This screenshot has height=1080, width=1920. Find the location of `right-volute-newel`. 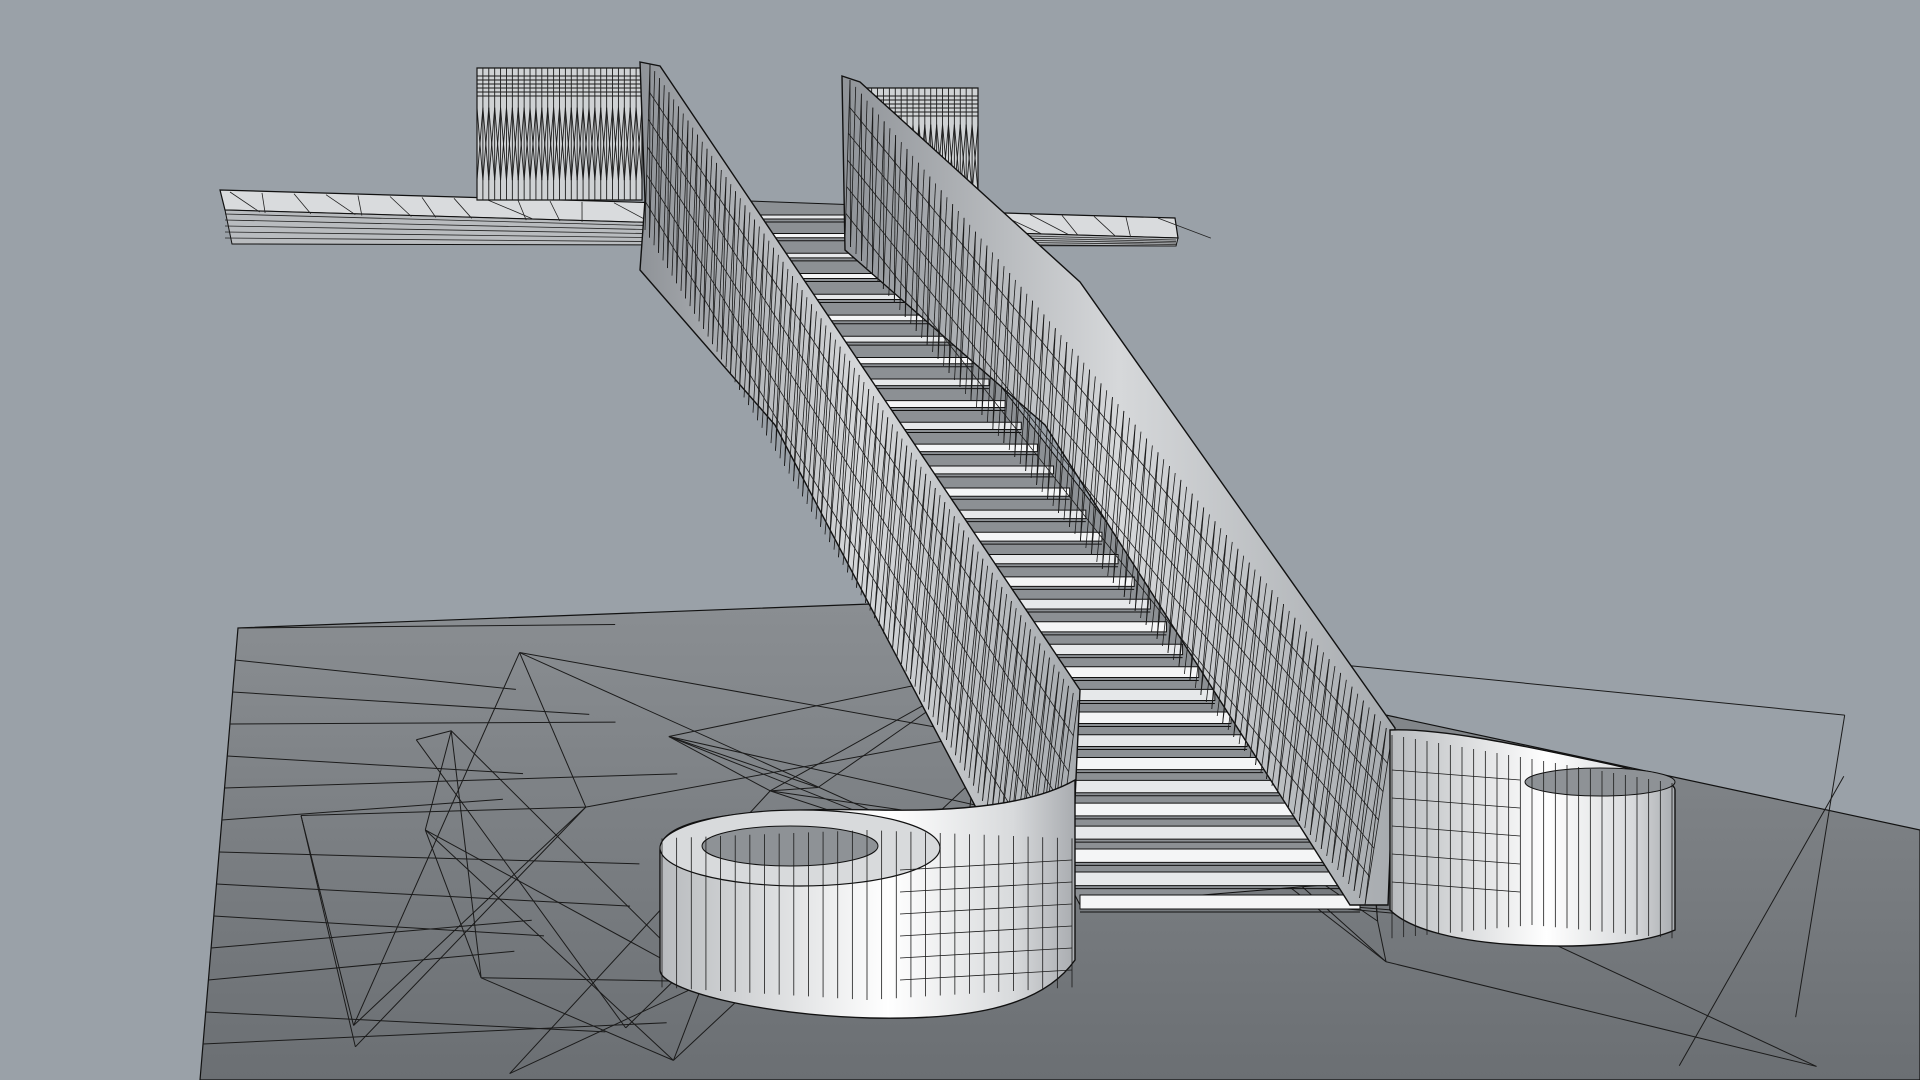

right-volute-newel is located at coordinates (1532, 838).